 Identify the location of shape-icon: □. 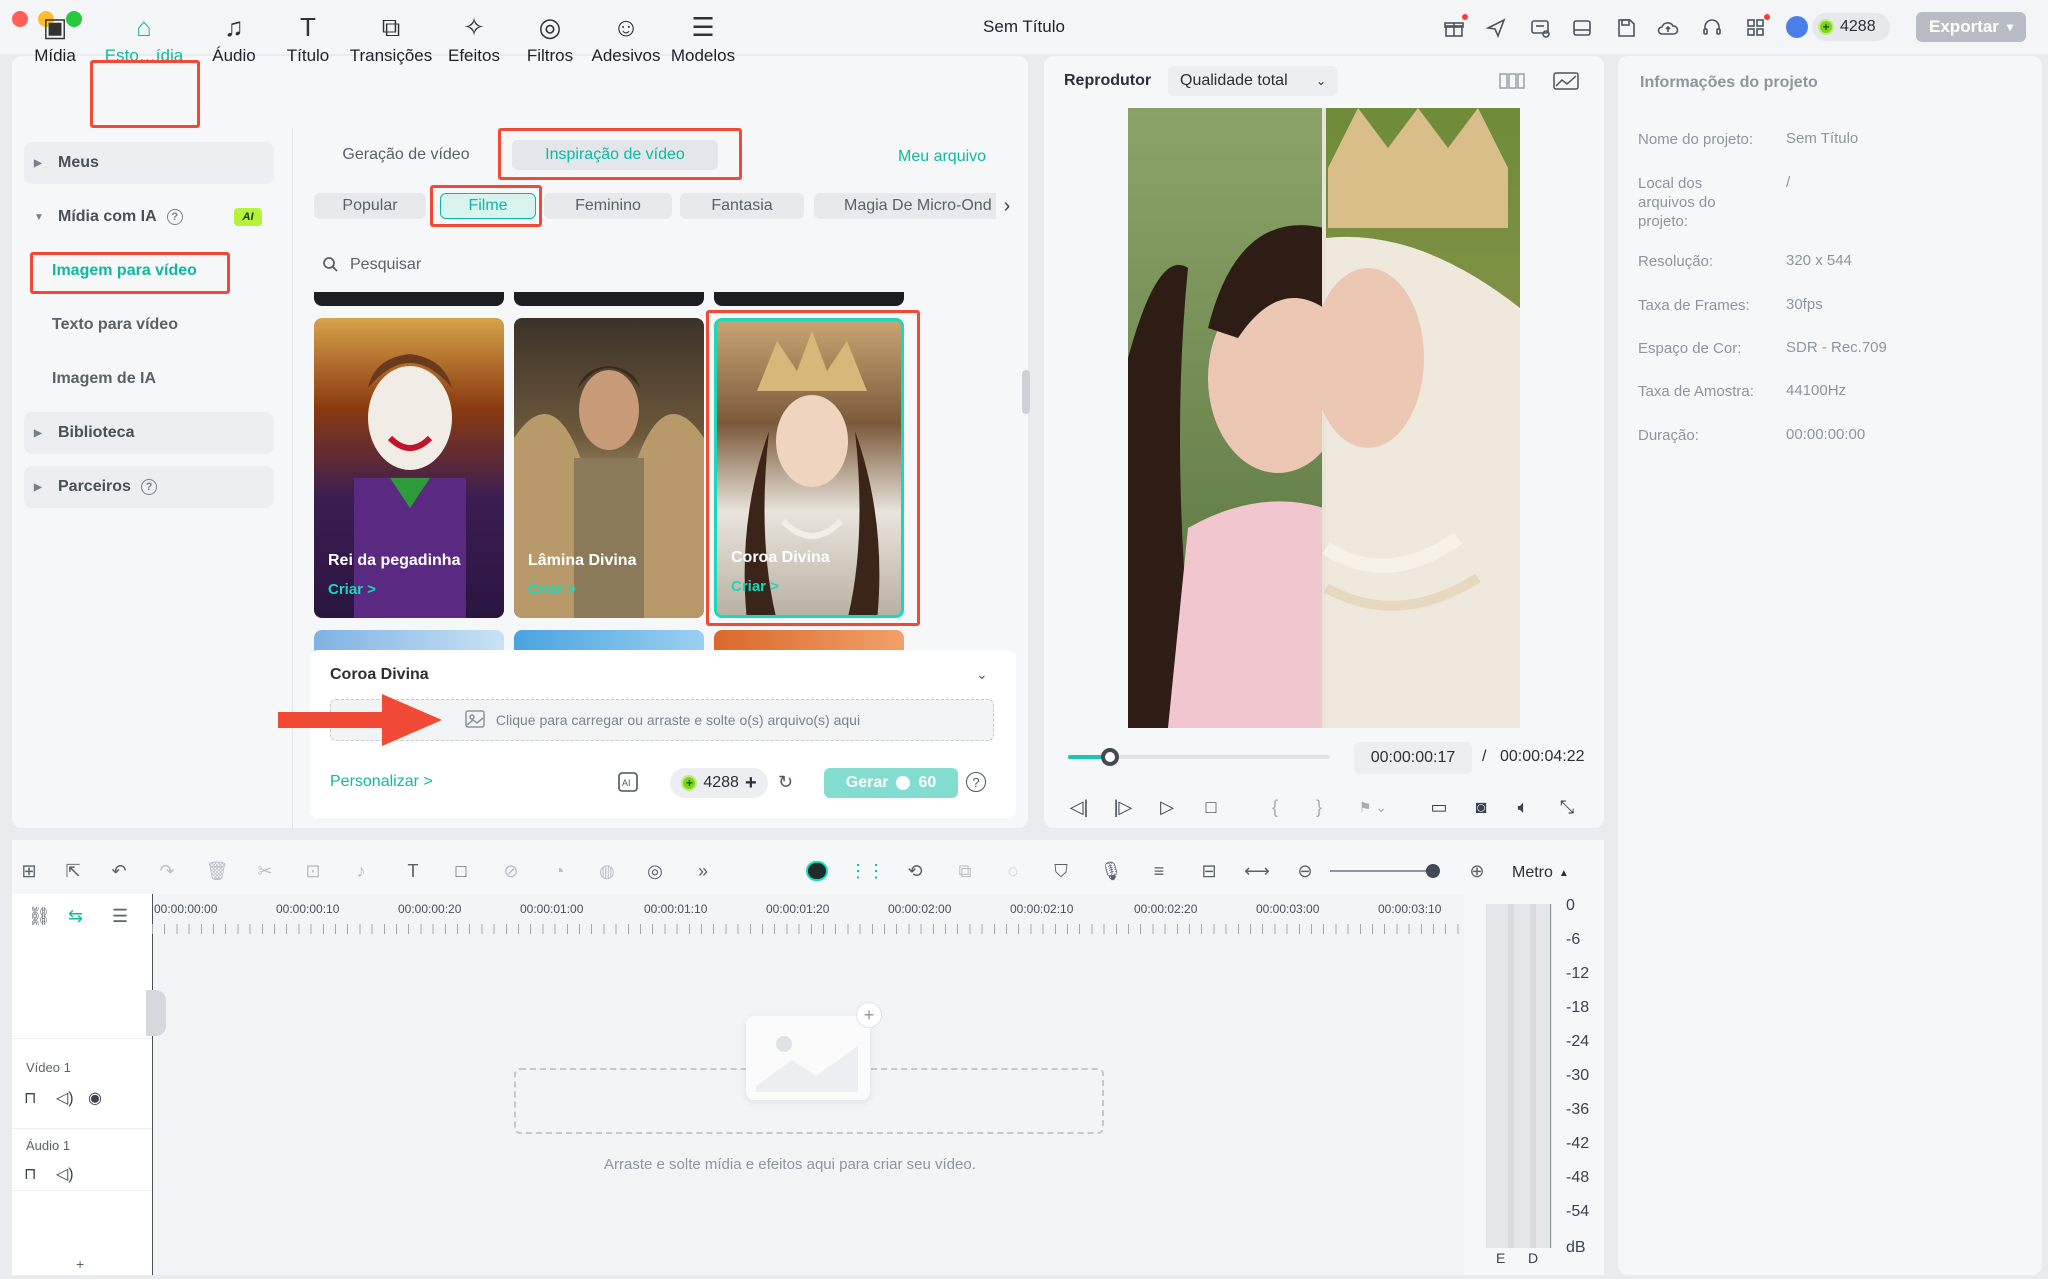
(461, 871).